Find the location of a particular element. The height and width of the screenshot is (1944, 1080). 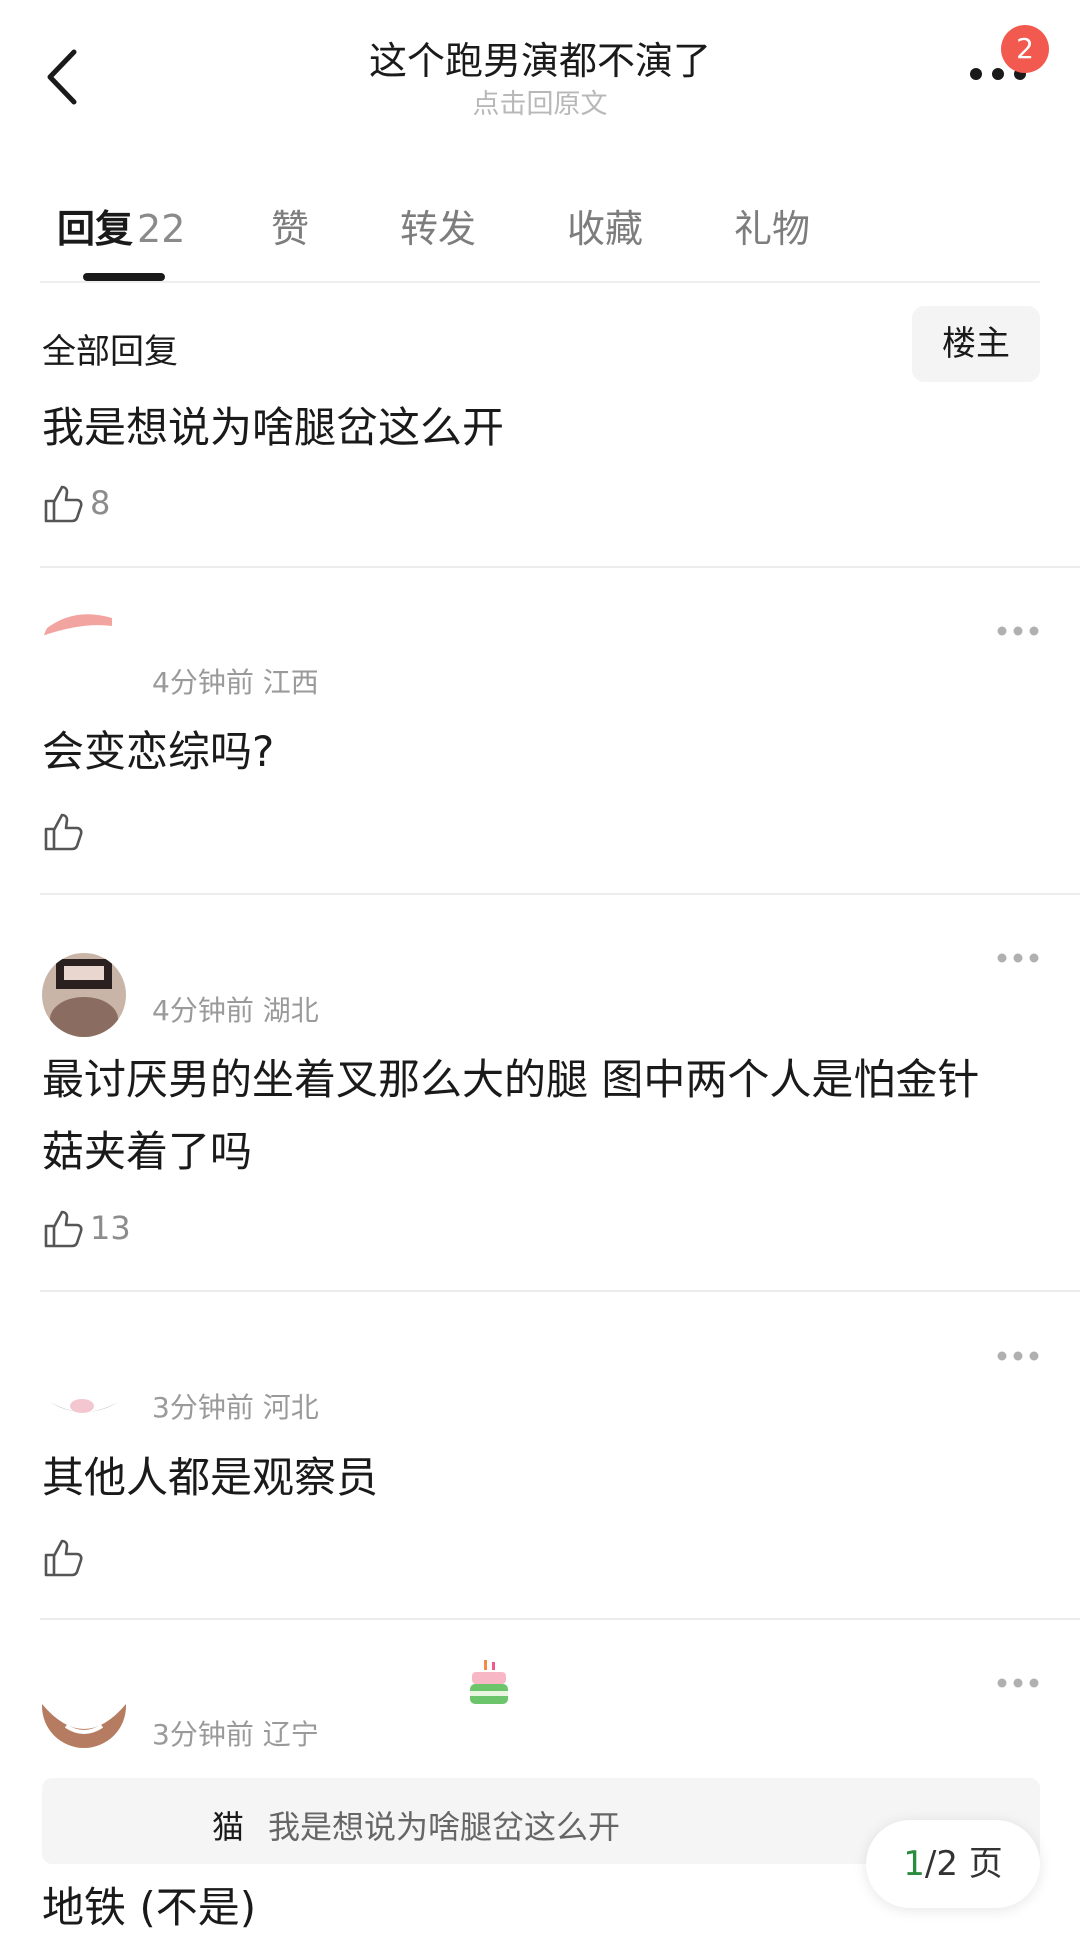

comment-text-line: 最讨厌男的坐着叉那么大的腿 图中两个人是怕金针 is located at coordinates (511, 1079).